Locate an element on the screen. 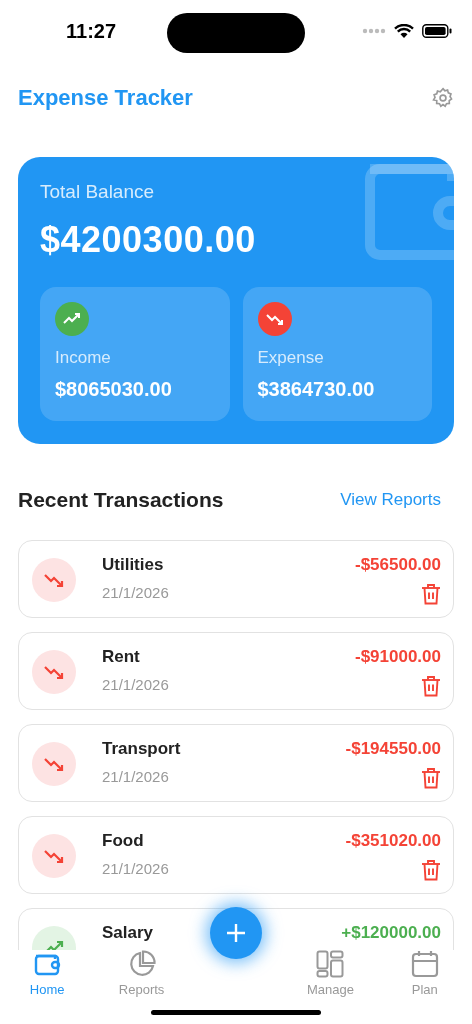 This screenshot has height=1024, width=472. dashboard-icon is located at coordinates (330, 964).